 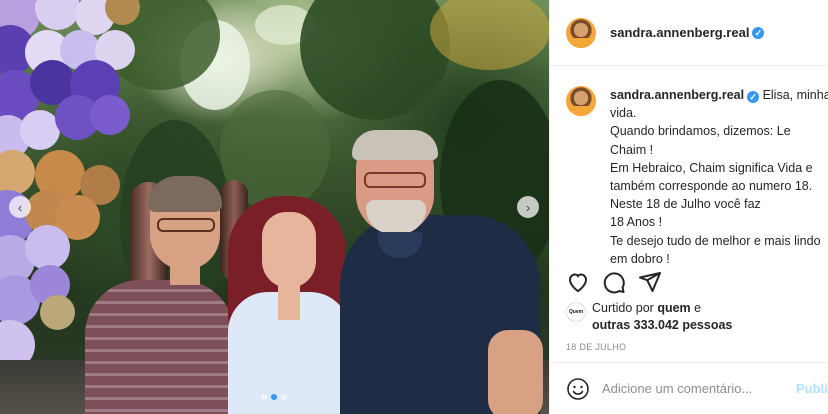 I want to click on caption-author-avatar, so click(x=581, y=101).